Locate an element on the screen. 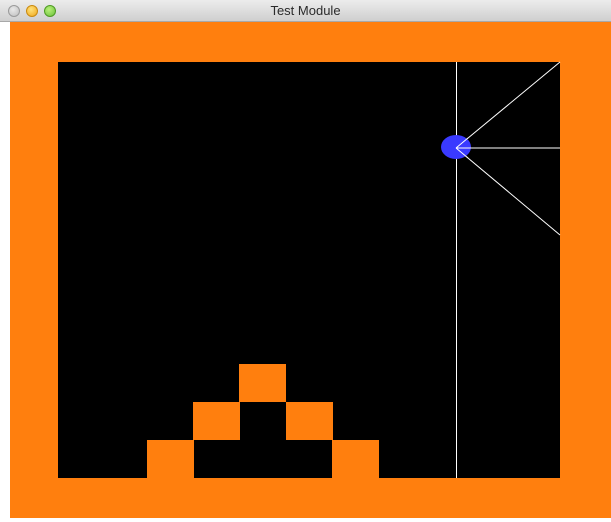  title-bar: Test Module is located at coordinates (305, 11).